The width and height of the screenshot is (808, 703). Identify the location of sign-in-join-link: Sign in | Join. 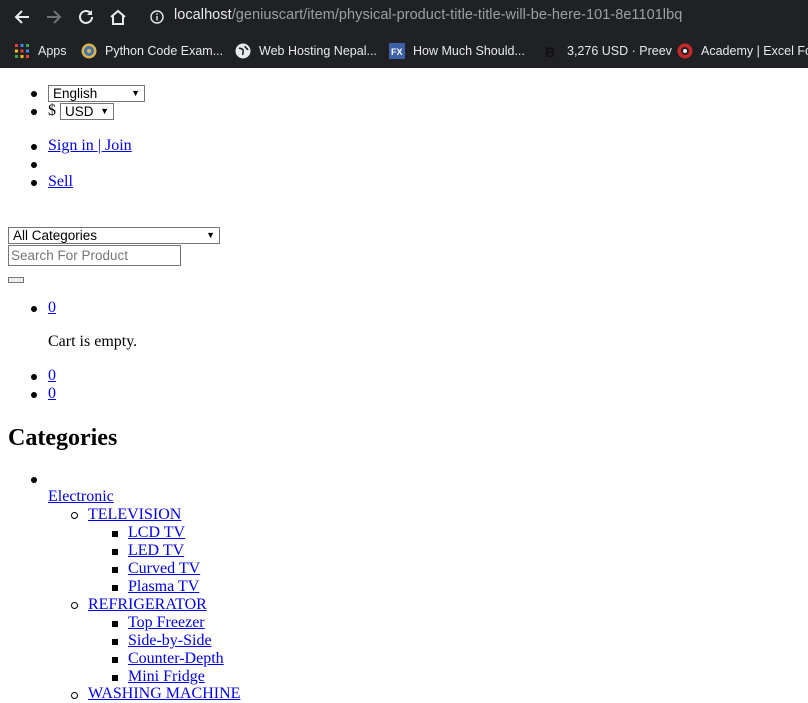
(90, 146).